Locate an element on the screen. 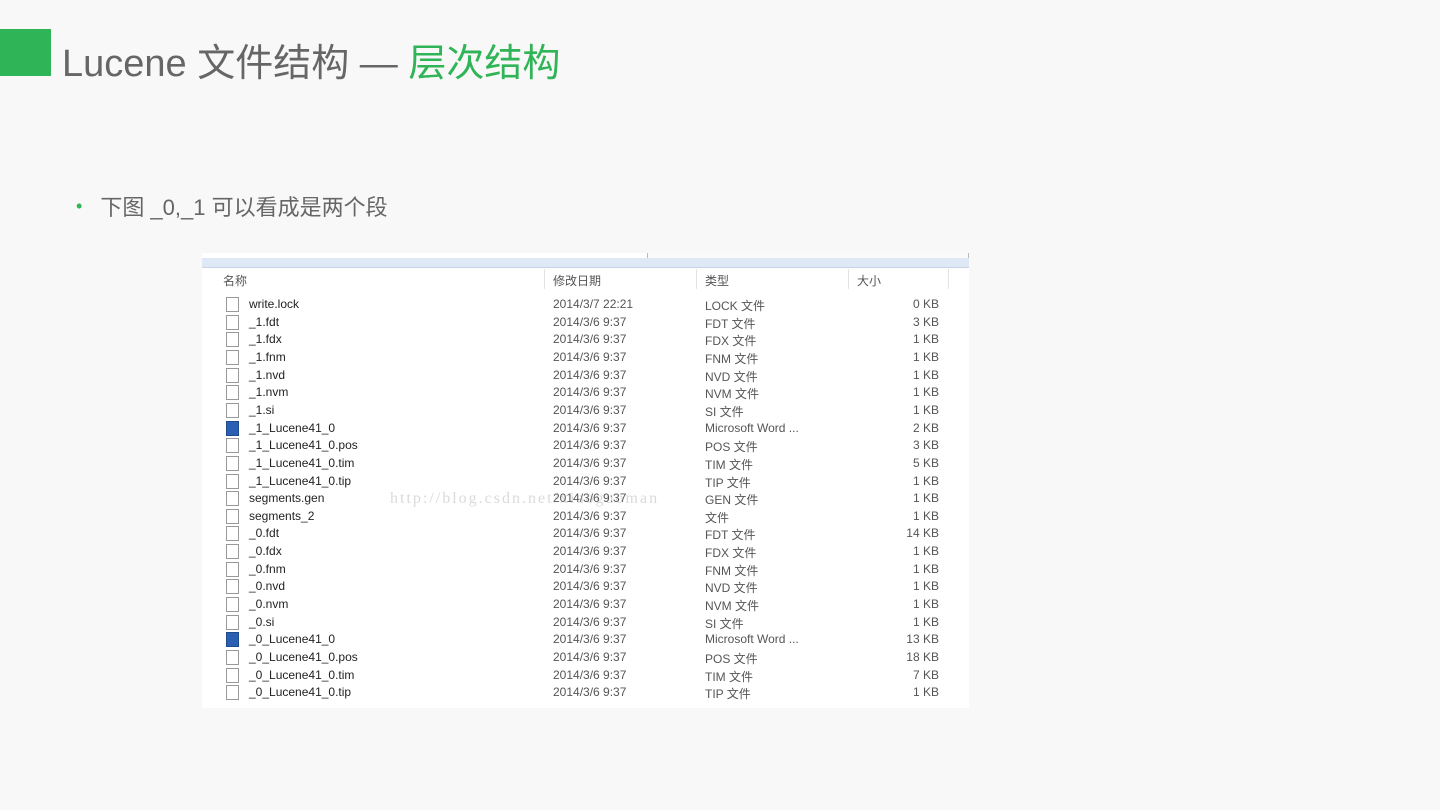 This screenshot has height=810, width=1440. file-name: _0.fdt is located at coordinates (264, 533).